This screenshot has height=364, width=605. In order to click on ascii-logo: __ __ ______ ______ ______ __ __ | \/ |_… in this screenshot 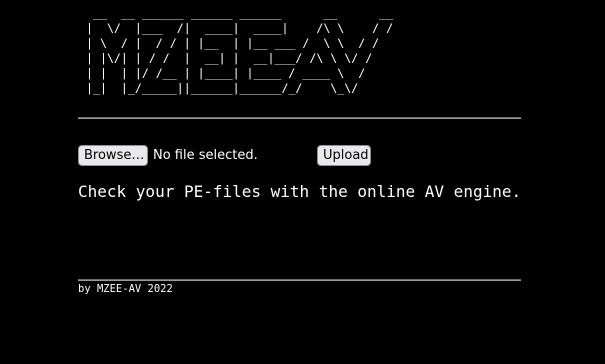, I will do `click(240, 50)`.